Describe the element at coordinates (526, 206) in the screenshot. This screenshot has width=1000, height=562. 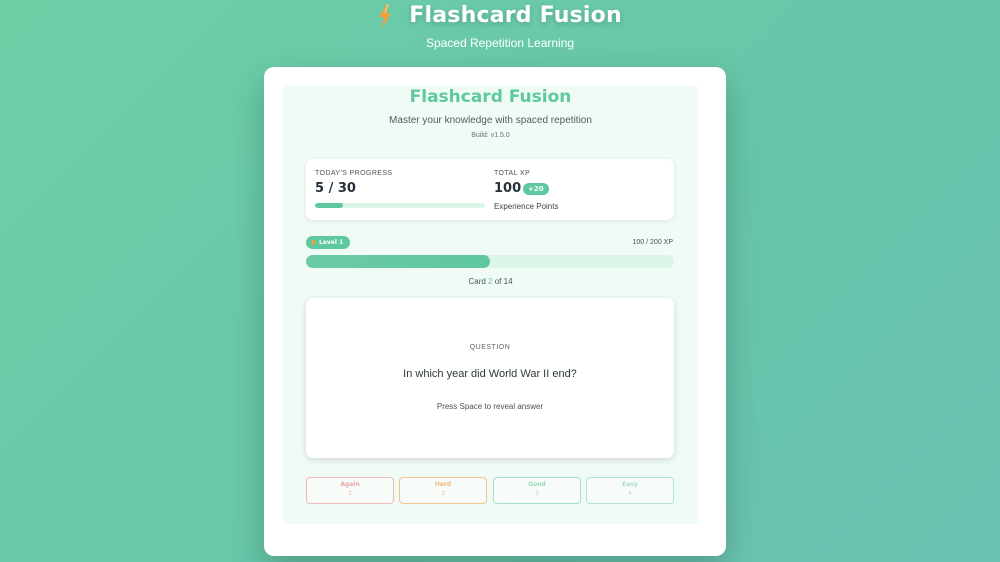
I see `xp-caption: Experience Points` at that location.